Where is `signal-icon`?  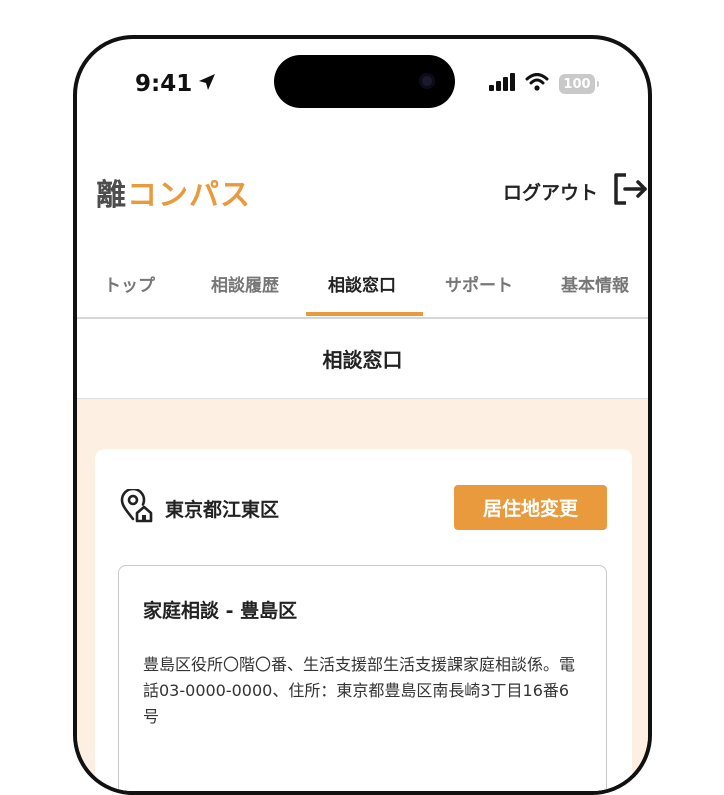
signal-icon is located at coordinates (502, 84).